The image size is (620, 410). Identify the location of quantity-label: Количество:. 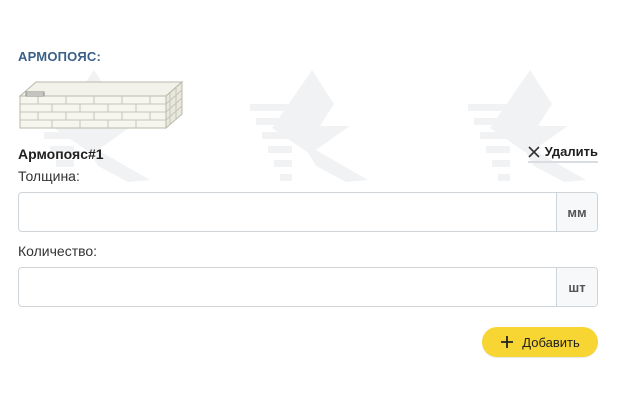
(58, 251).